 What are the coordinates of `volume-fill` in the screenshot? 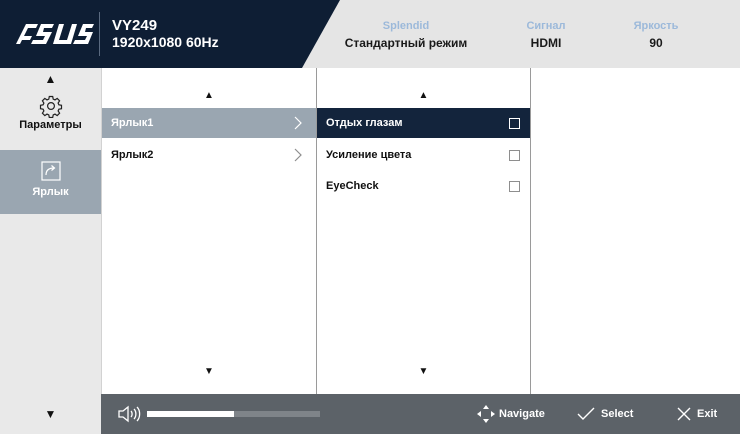 It's located at (190, 414).